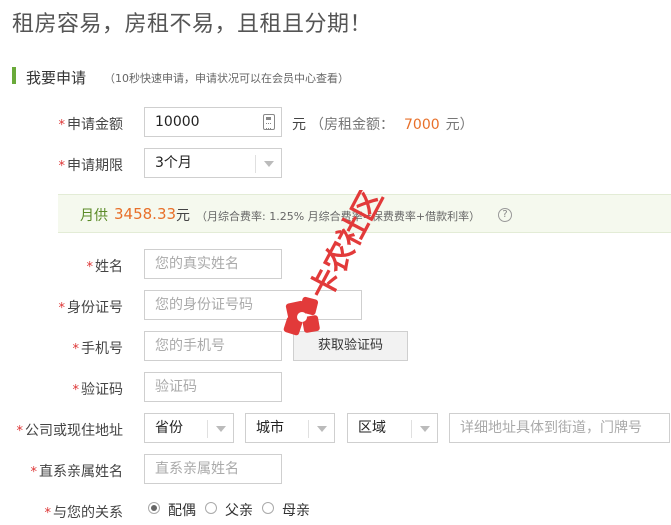 The image size is (671, 525). I want to click on monthly-value: 3458.33, so click(145, 214).